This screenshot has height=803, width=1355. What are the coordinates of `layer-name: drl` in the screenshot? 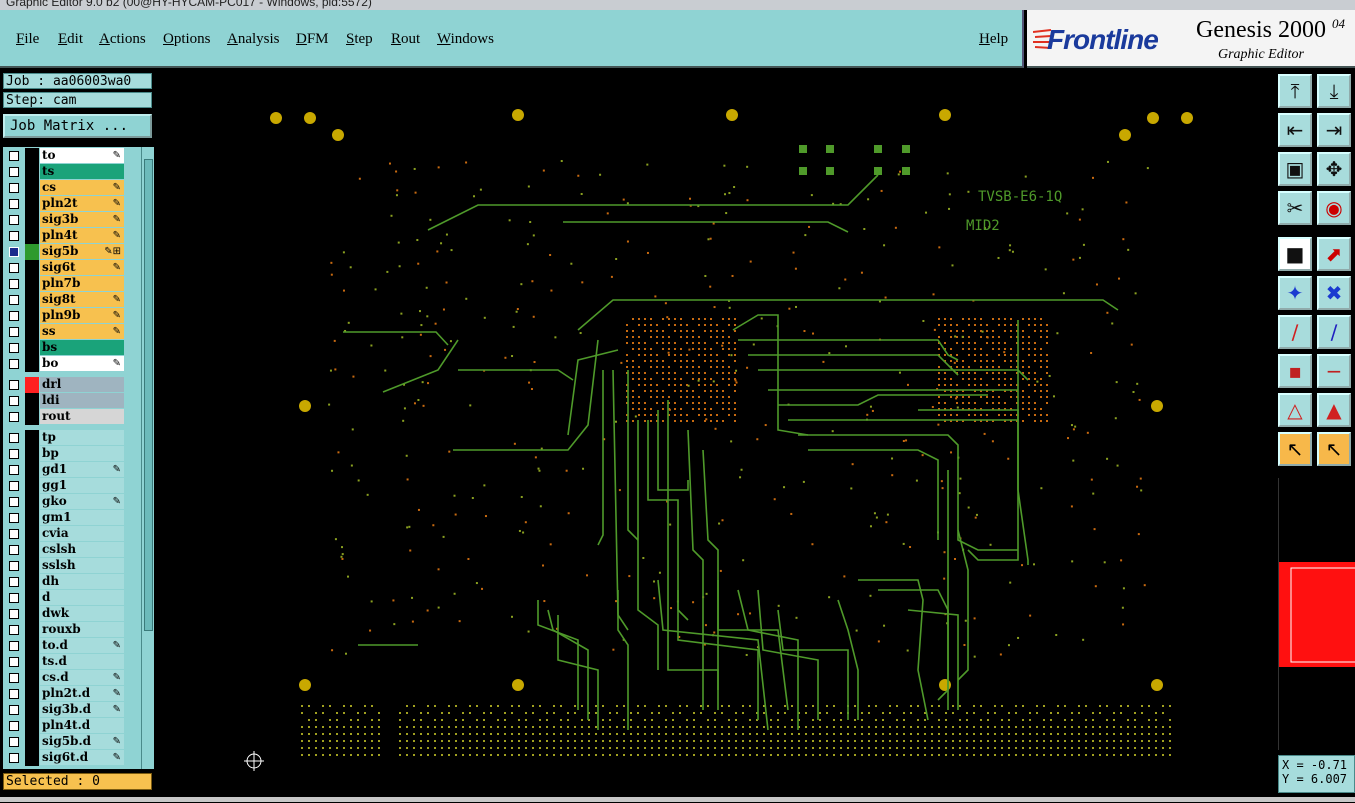 It's located at (82, 384).